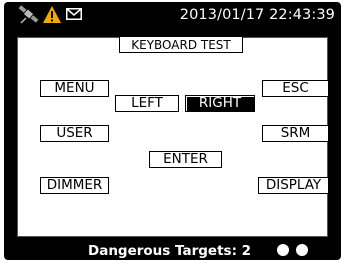 The width and height of the screenshot is (346, 265). I want to click on mail-icon, so click(74, 14).